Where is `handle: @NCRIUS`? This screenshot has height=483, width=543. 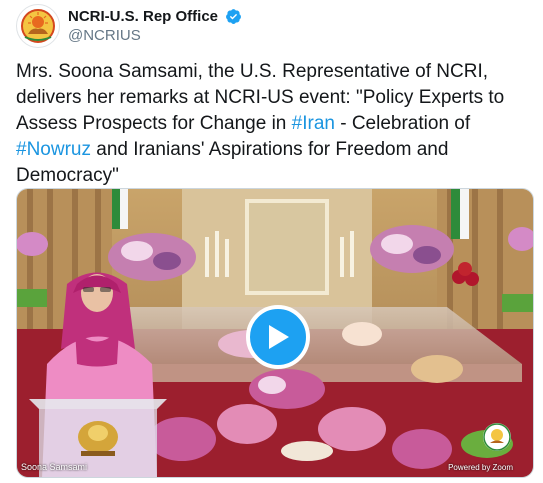
handle: @NCRIUS is located at coordinates (155, 35).